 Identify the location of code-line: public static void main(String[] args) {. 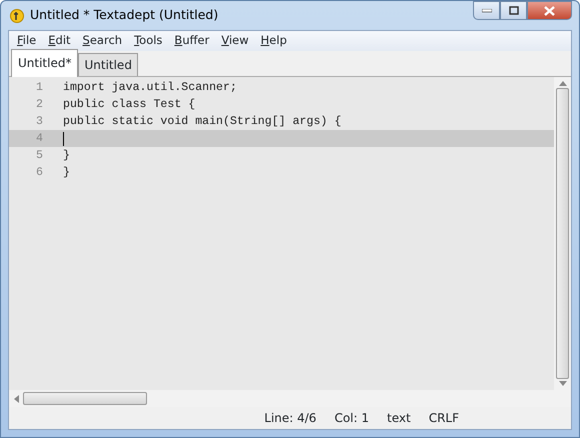
(202, 122).